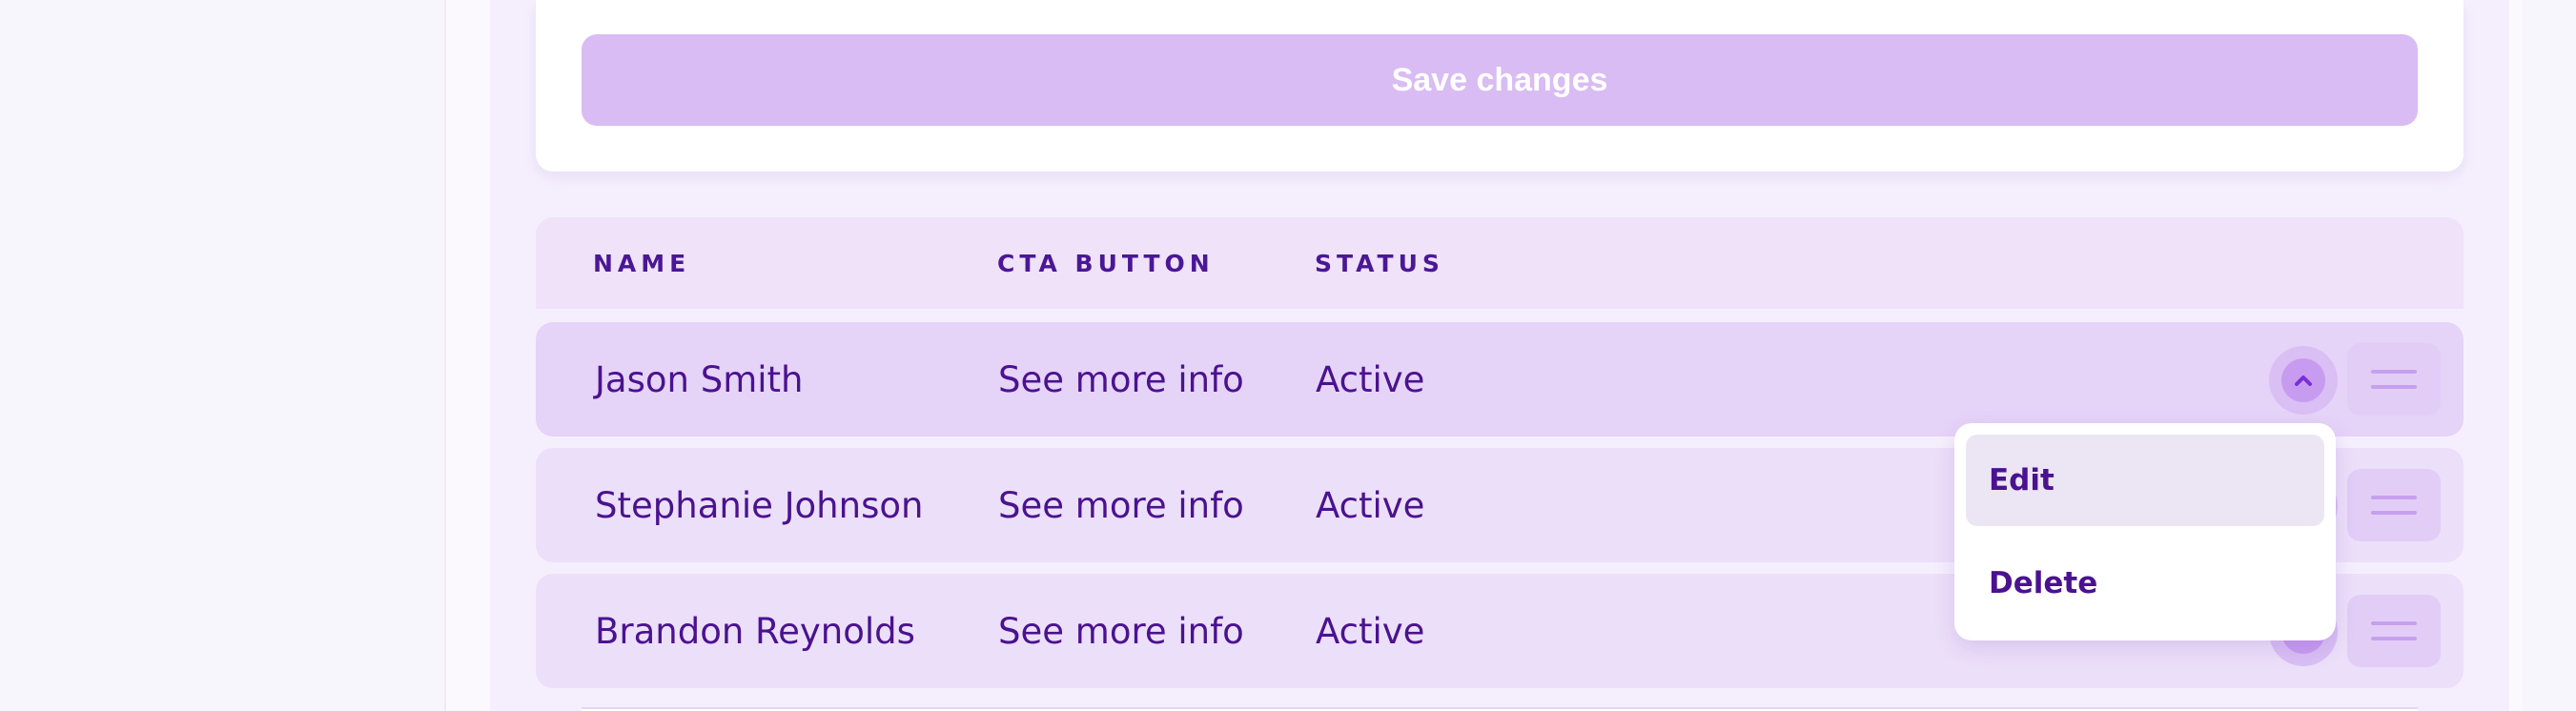 The height and width of the screenshot is (711, 2576). I want to click on row-name: Stephanie Johnson, so click(760, 505).